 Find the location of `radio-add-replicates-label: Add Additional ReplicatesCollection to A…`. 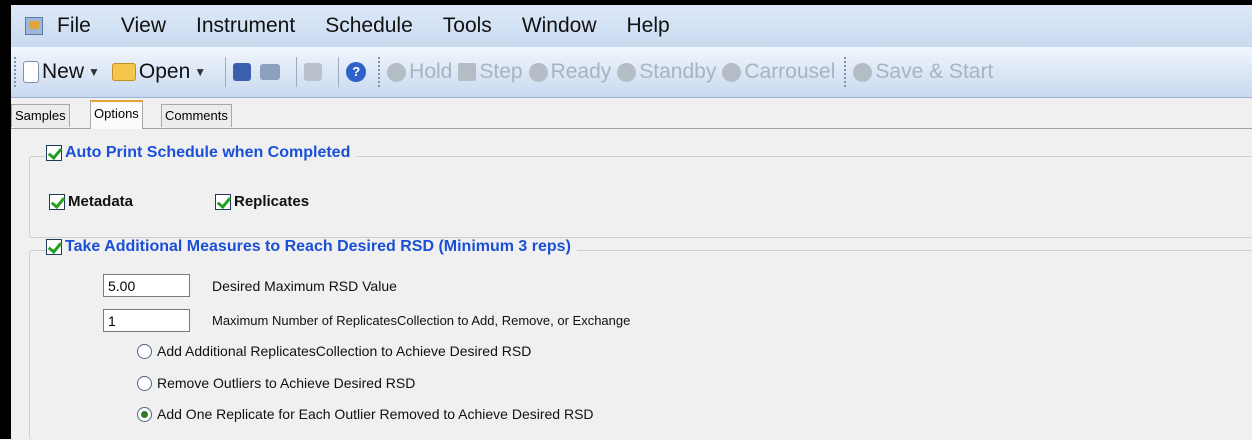

radio-add-replicates-label: Add Additional ReplicatesCollection to A… is located at coordinates (344, 351).